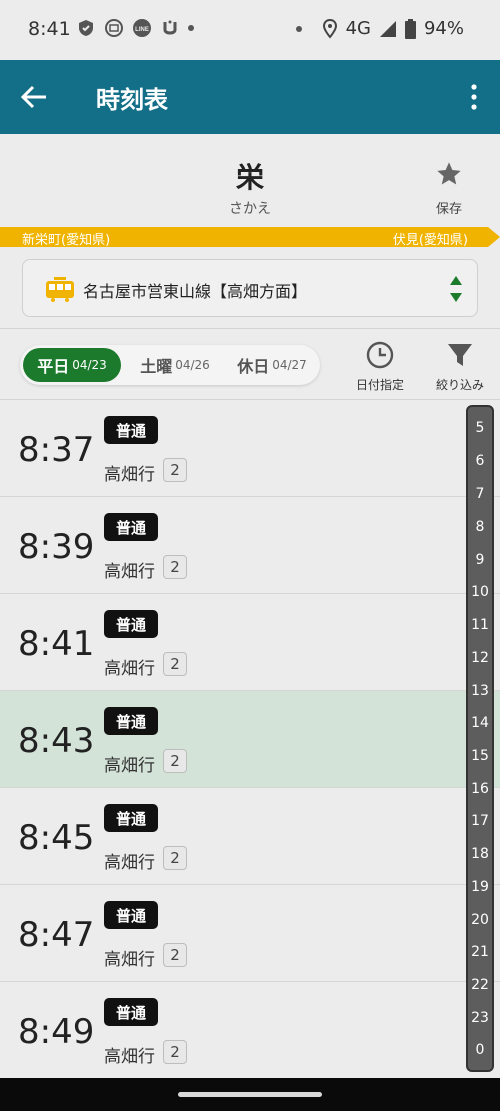 This screenshot has height=1111, width=500. What do you see at coordinates (480, 952) in the screenshot?
I see `hour-index-item: 21` at bounding box center [480, 952].